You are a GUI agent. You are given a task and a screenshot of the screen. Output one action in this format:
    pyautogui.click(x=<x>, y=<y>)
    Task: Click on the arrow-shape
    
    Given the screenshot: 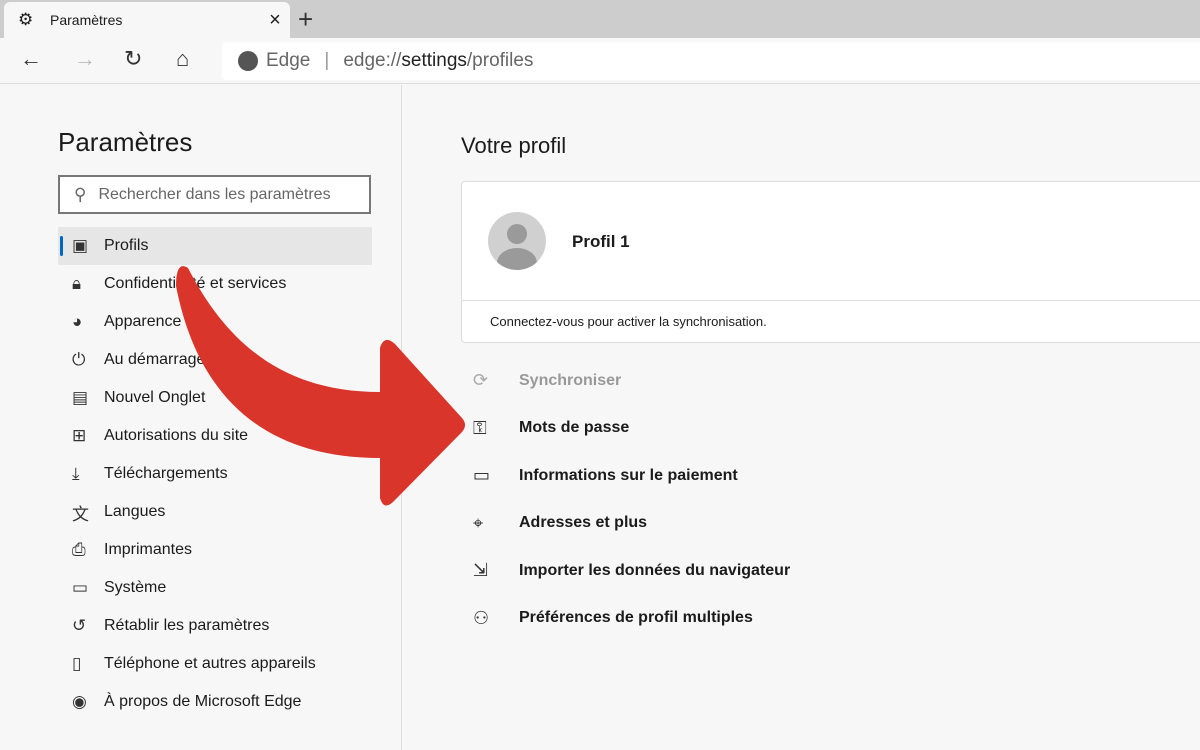 What is the action you would take?
    pyautogui.click(x=320, y=386)
    